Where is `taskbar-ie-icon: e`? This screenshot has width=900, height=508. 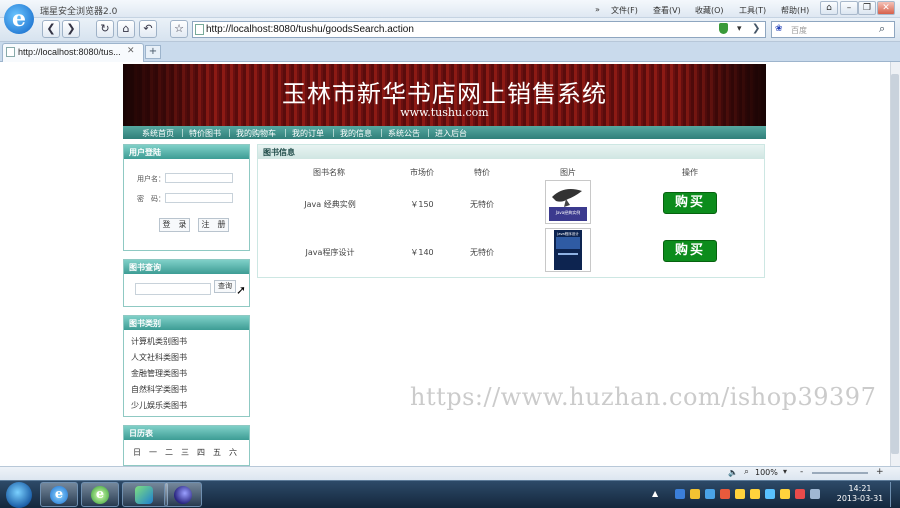
taskbar-ie-icon: e is located at coordinates (59, 494).